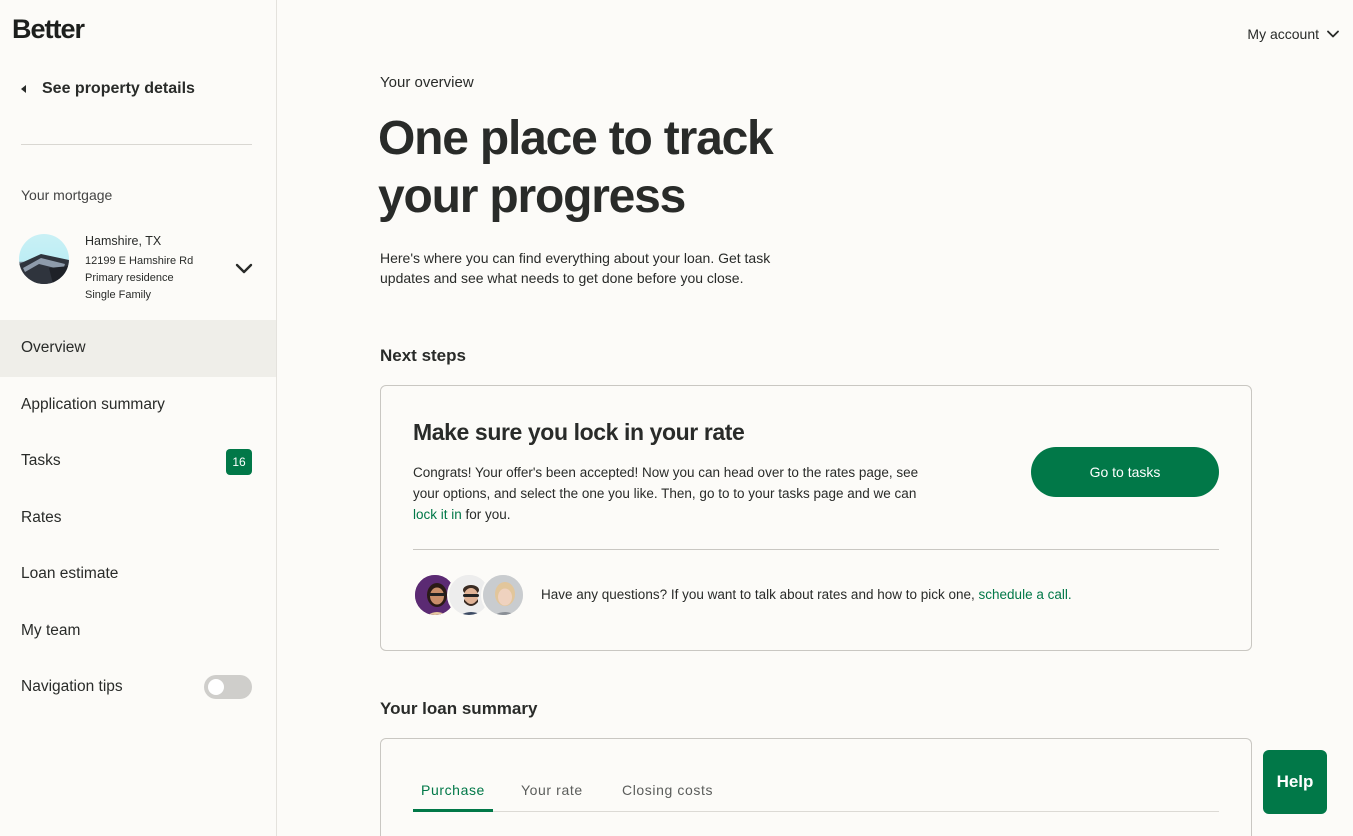 Image resolution: width=1353 pixels, height=836 pixels. Describe the element at coordinates (138, 687) in the screenshot. I see `sidebar-item-navigation-tips: Navigation tips` at that location.